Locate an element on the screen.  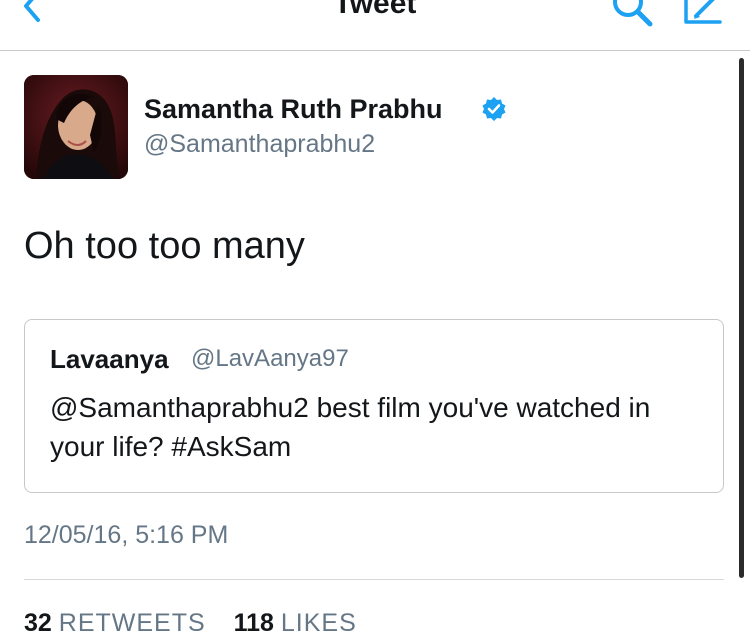
tweet-stats: 32 RETWEETS 118 LIKES is located at coordinates (190, 623).